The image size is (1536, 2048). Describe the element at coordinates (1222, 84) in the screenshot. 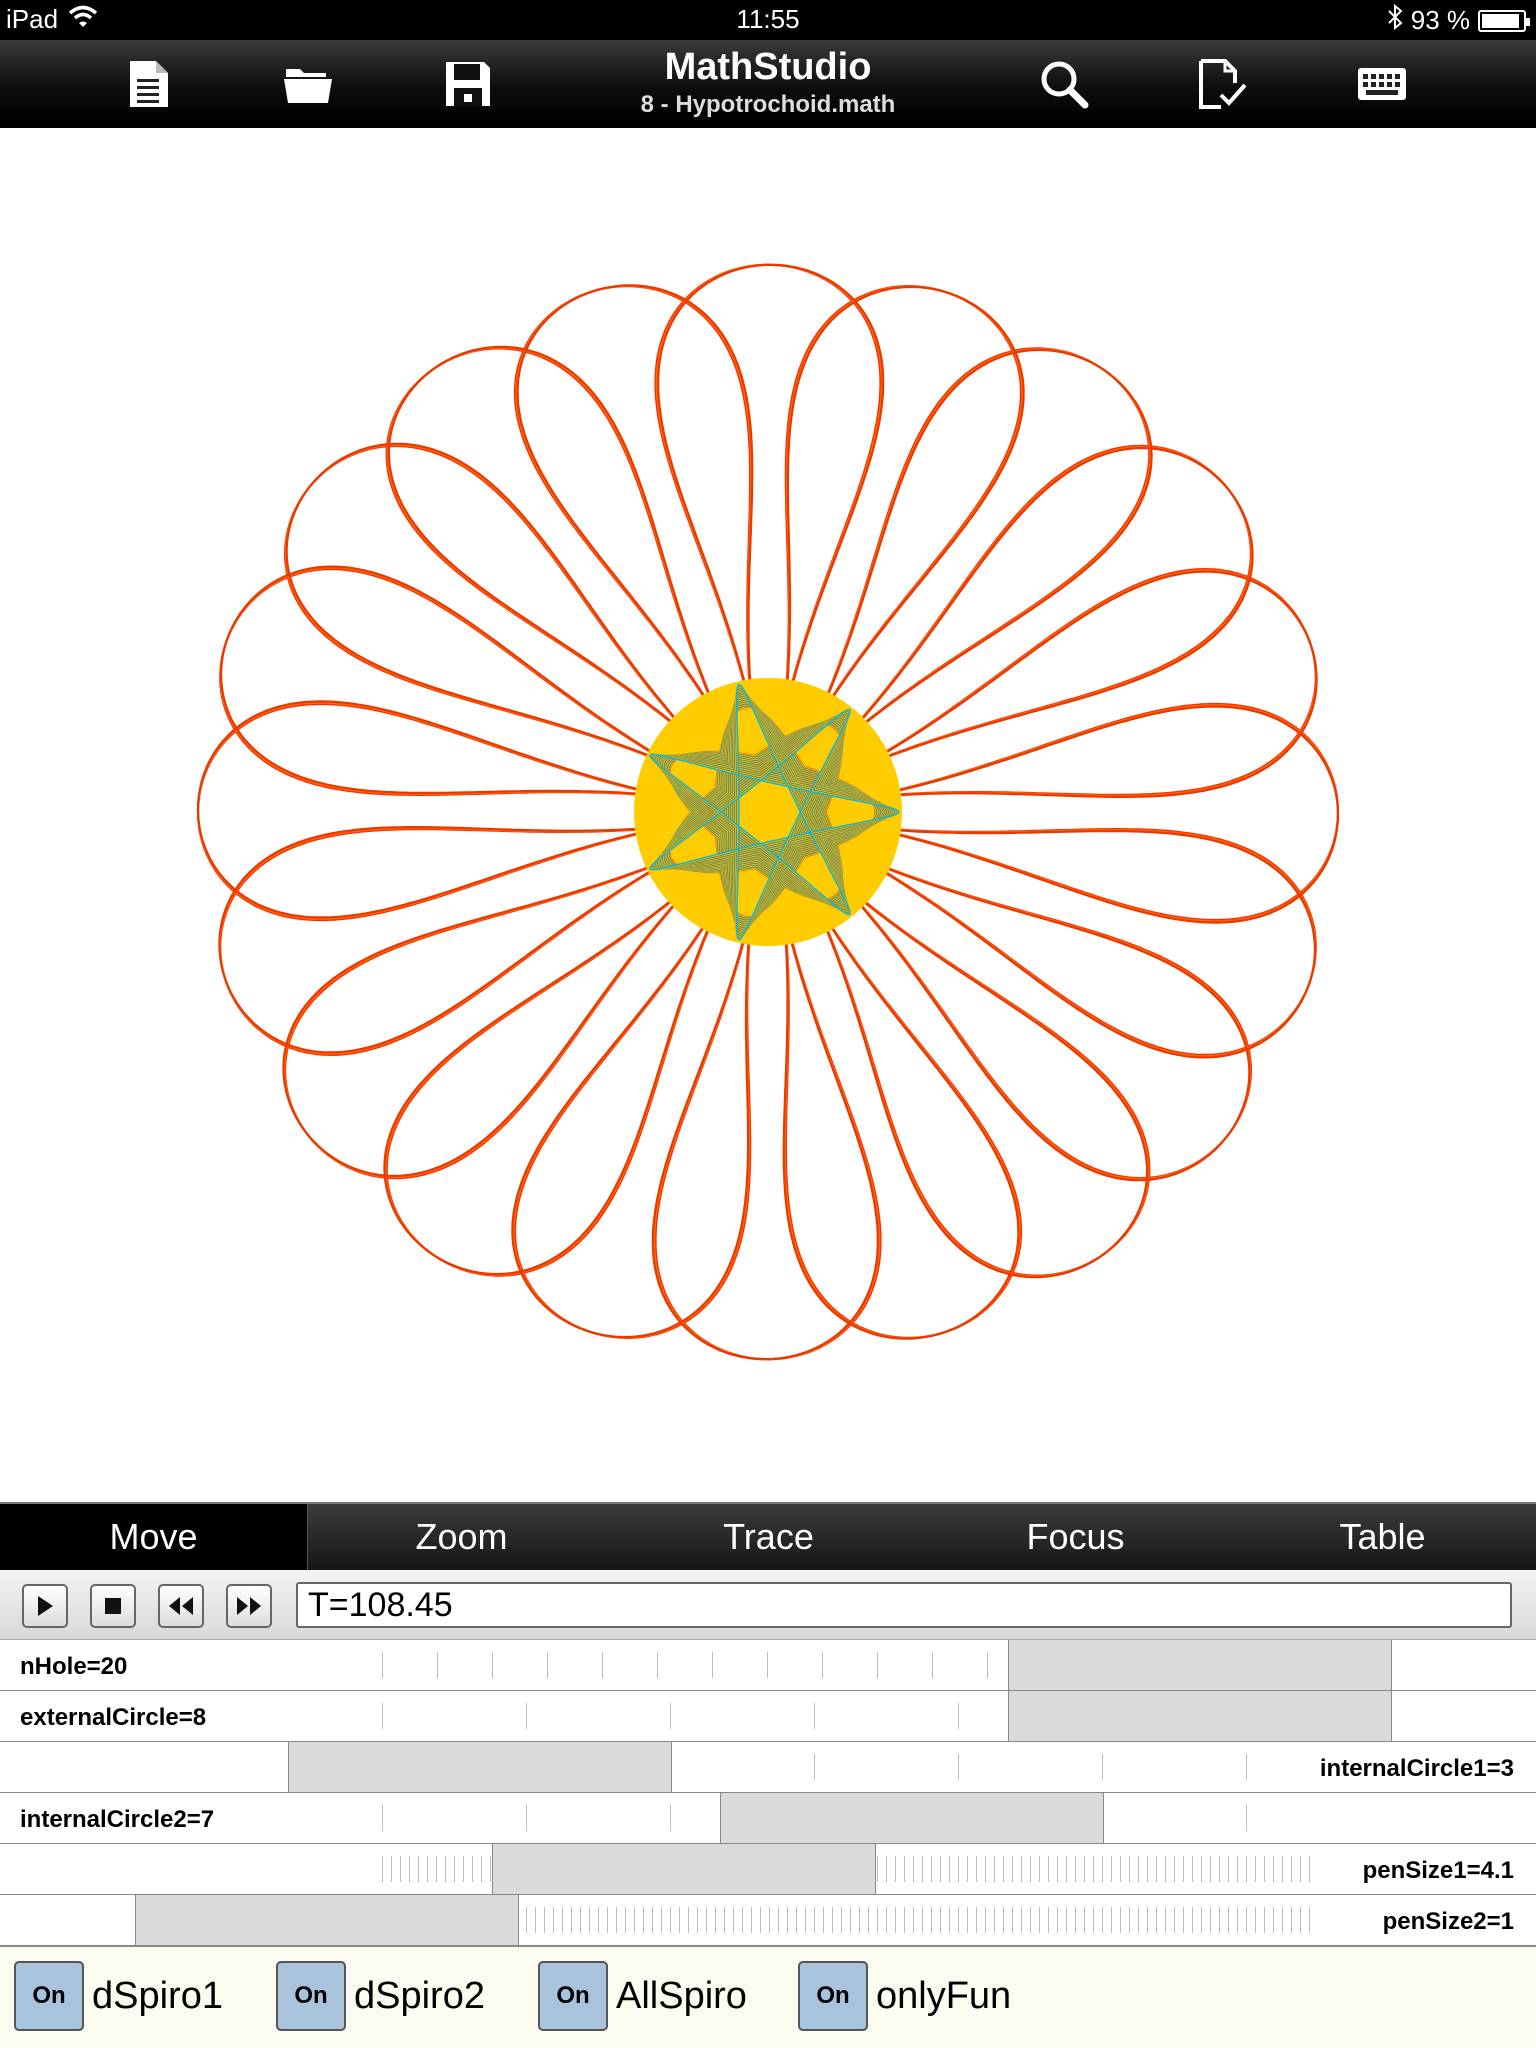

I see `check-document-button` at that location.